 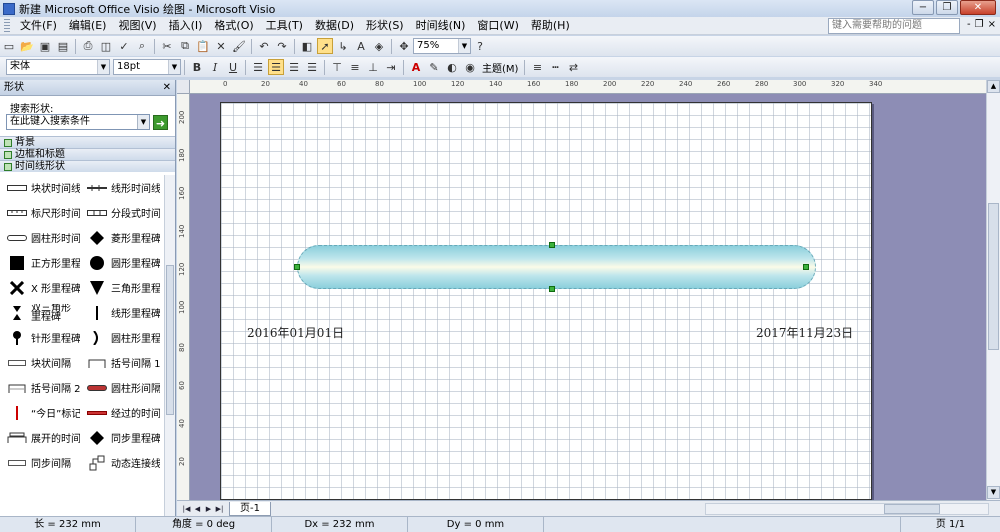 I want to click on shapes-scrollbar, so click(x=169, y=345).